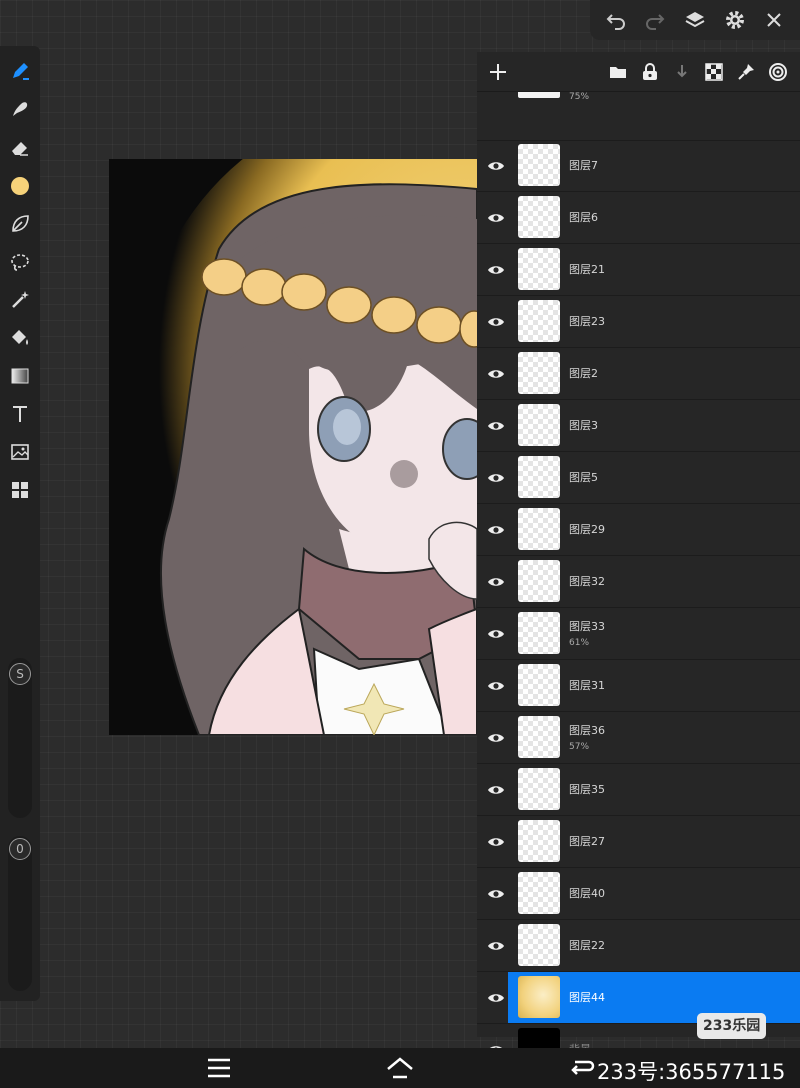 The height and width of the screenshot is (1088, 800). I want to click on fill-bucket-icon, so click(20, 338).